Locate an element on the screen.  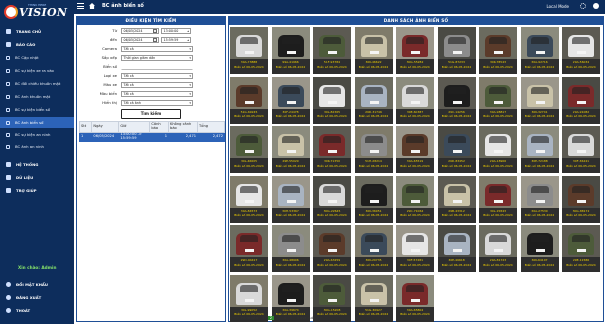
plate-image-card: 30A-84573 Biển số 06-05-2024 is located at coordinates (249, 199).